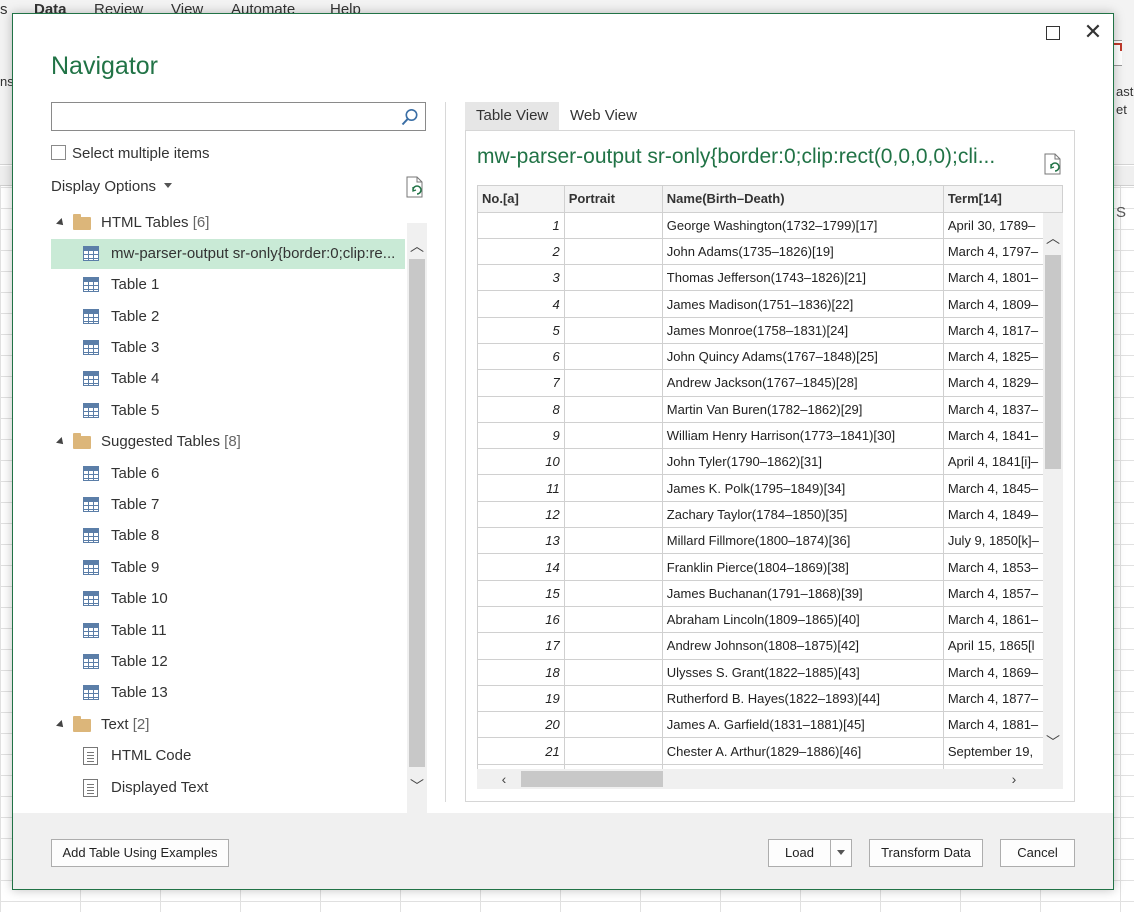 This screenshot has height=912, width=1134. What do you see at coordinates (228, 505) in the screenshot?
I see `tree-item-table-7: Table 7` at bounding box center [228, 505].